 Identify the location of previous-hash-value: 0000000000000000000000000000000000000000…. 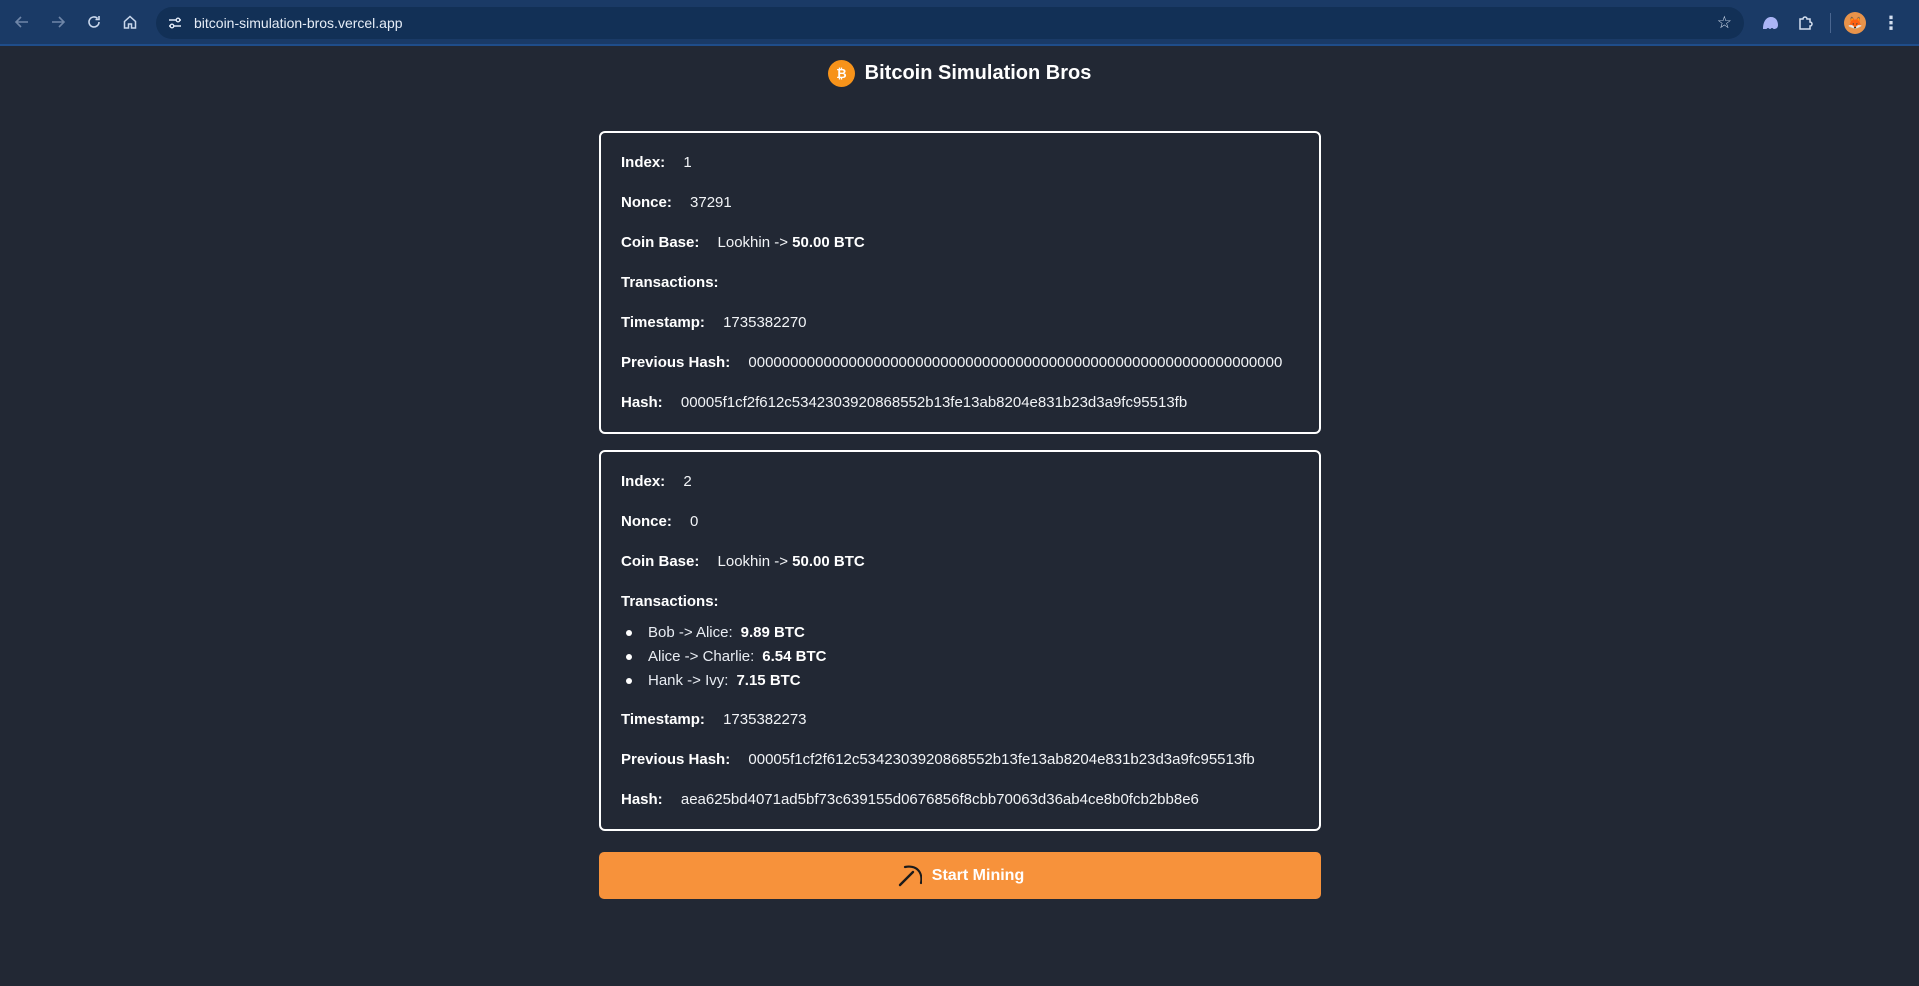
(1015, 362).